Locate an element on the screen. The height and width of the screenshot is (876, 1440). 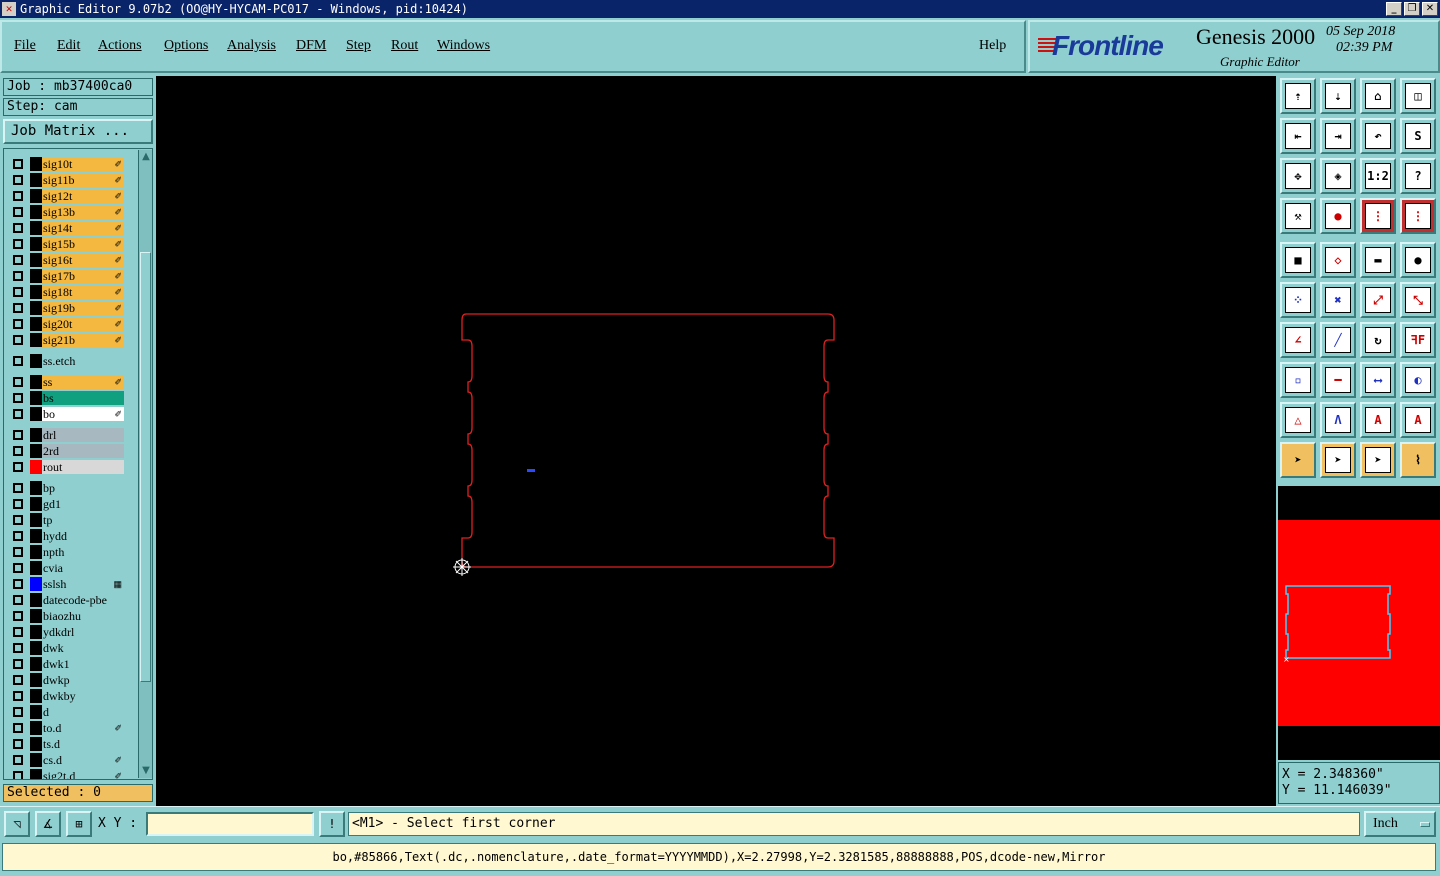
menu-analysis: Analysis is located at coordinates (251, 46).